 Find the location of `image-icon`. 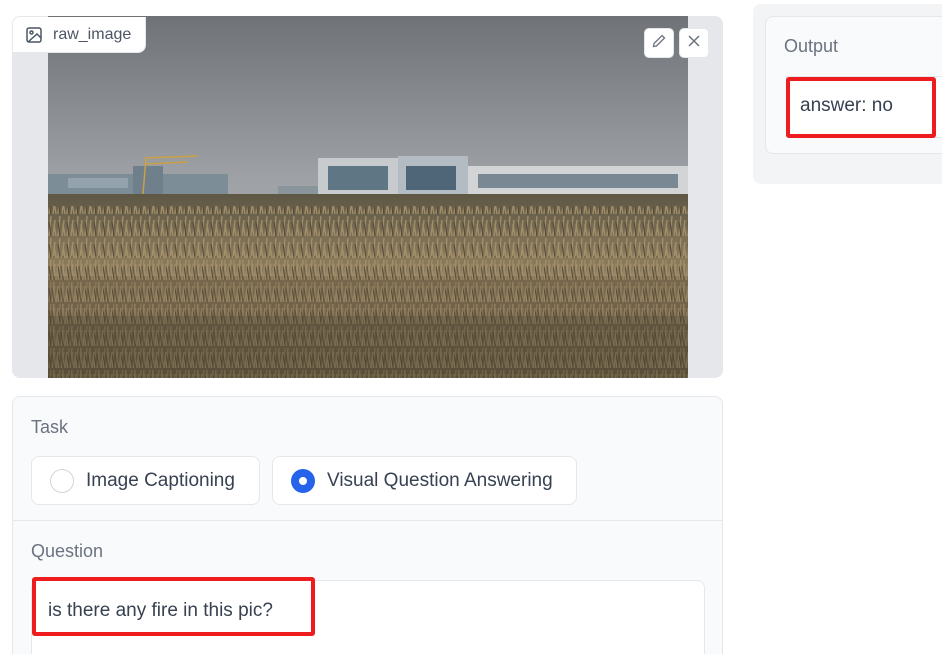

image-icon is located at coordinates (34, 35).